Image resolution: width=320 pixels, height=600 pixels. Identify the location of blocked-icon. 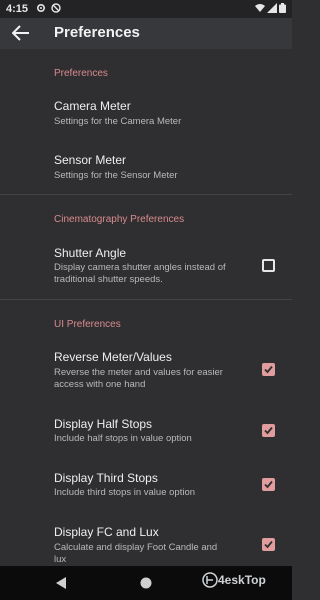
(56, 8).